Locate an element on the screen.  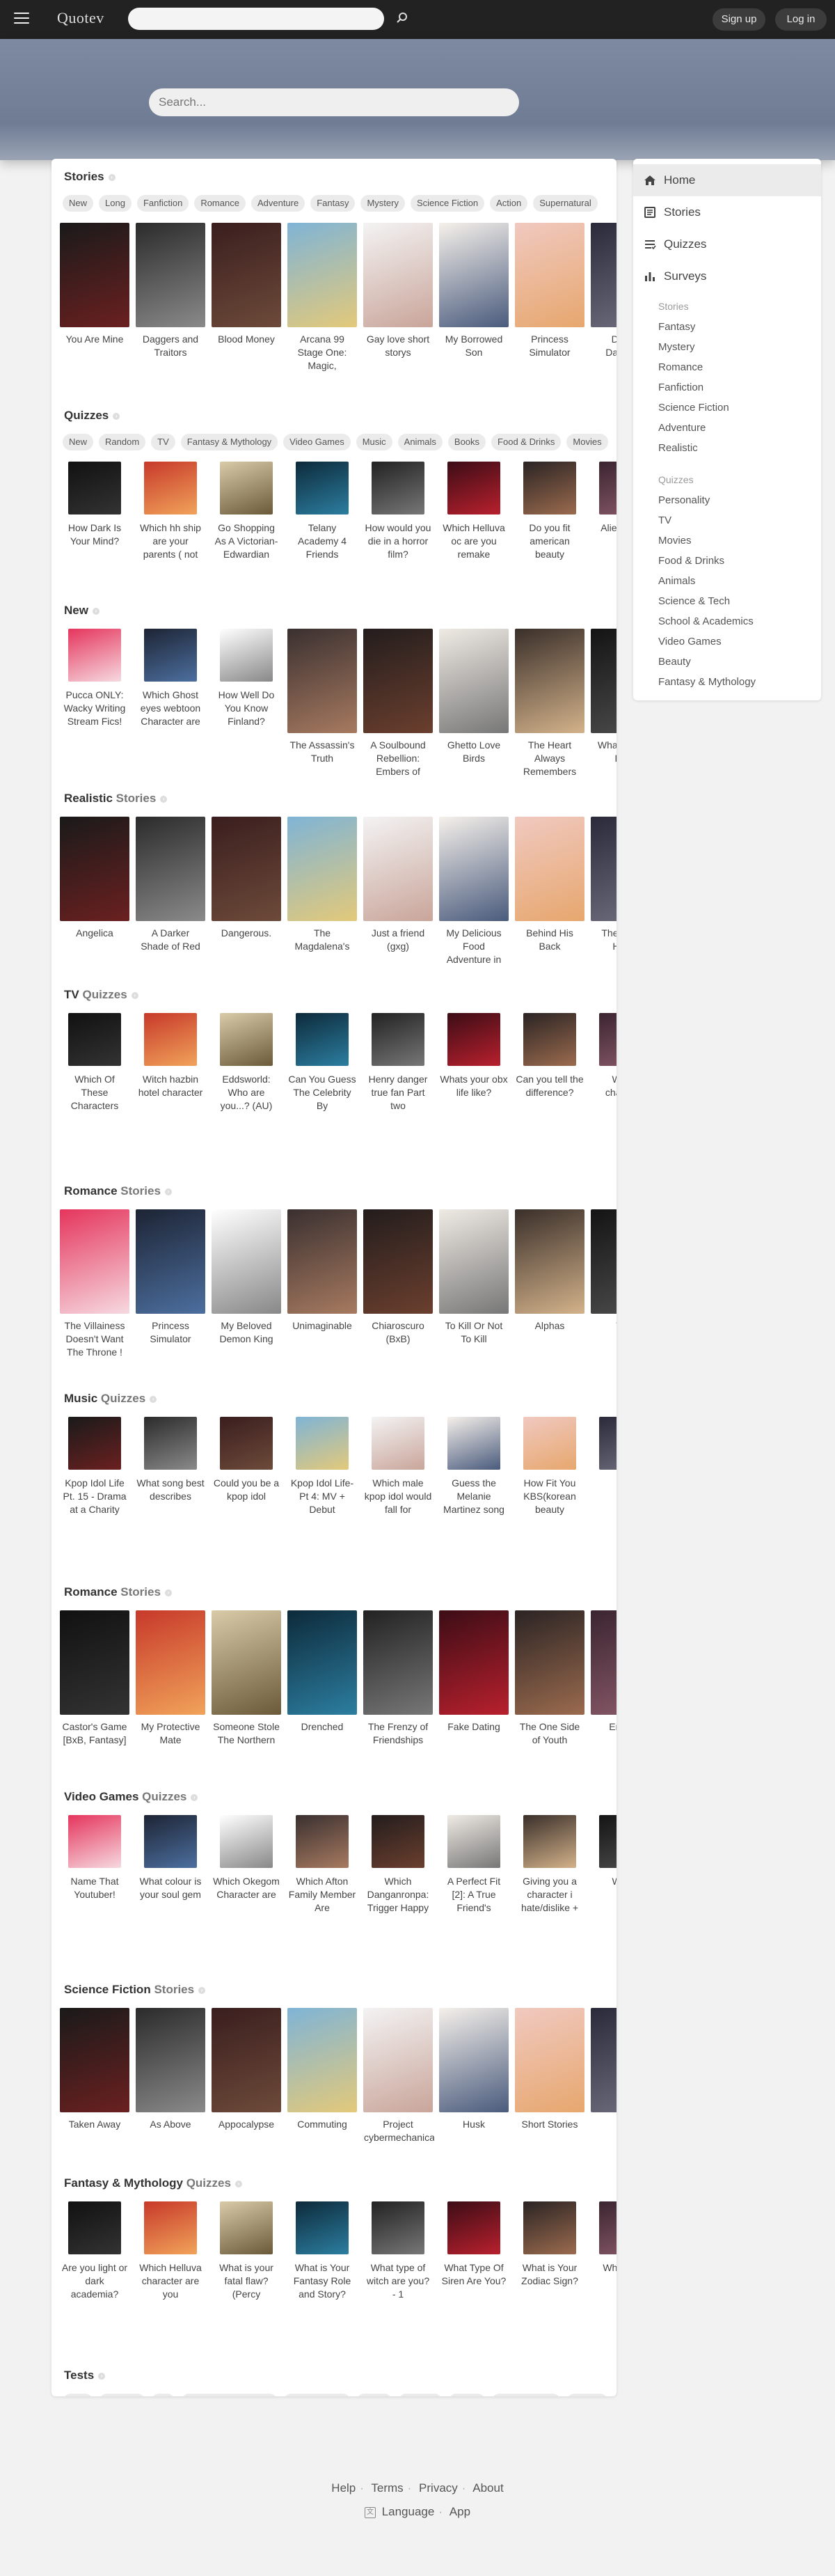
item-title: The One Side of Youth is located at coordinates (550, 1746).